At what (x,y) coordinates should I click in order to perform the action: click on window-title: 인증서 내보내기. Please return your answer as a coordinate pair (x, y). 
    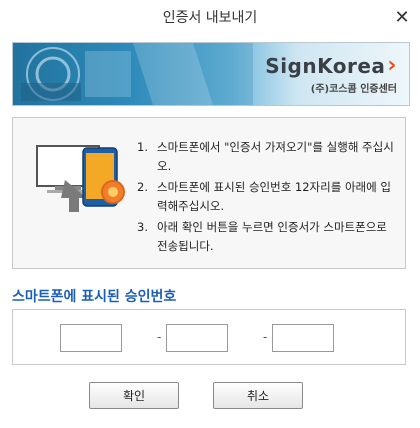
    Looking at the image, I should click on (210, 18).